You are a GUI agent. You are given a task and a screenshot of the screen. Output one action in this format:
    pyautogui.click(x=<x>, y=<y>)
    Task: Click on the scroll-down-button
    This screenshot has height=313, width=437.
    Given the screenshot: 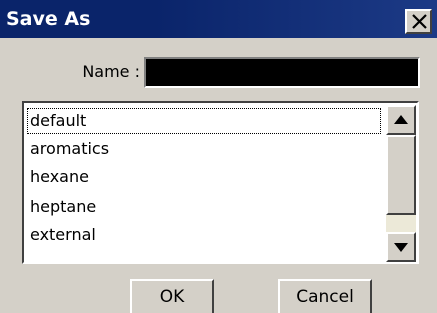 What is the action you would take?
    pyautogui.click(x=401, y=247)
    